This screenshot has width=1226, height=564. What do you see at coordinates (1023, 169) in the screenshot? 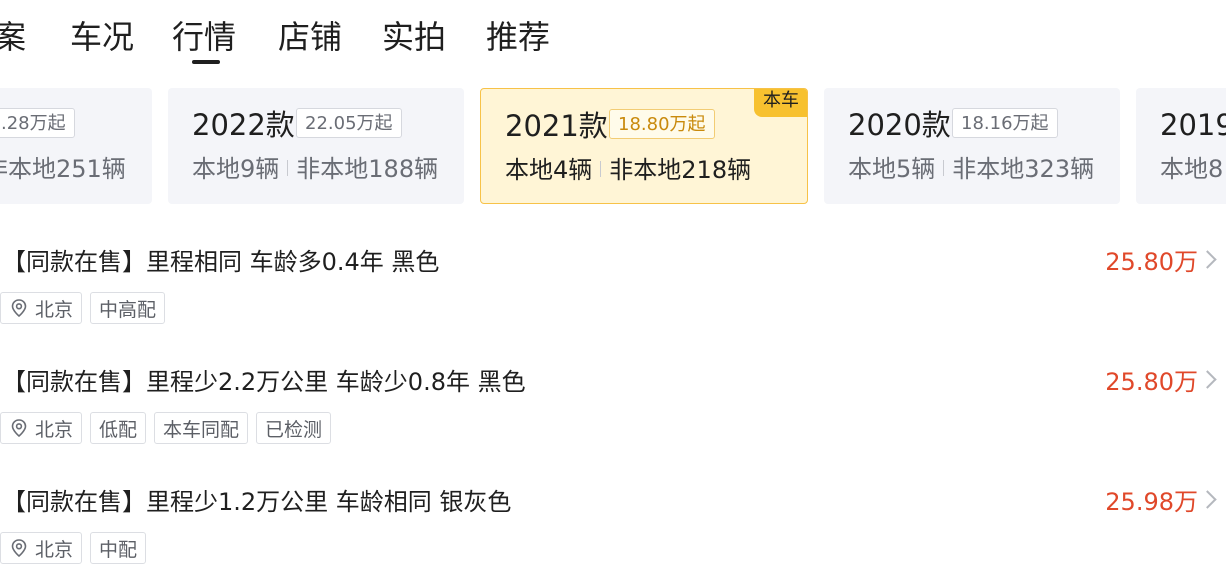
I see `nonlocal-count: 非本地323辆` at bounding box center [1023, 169].